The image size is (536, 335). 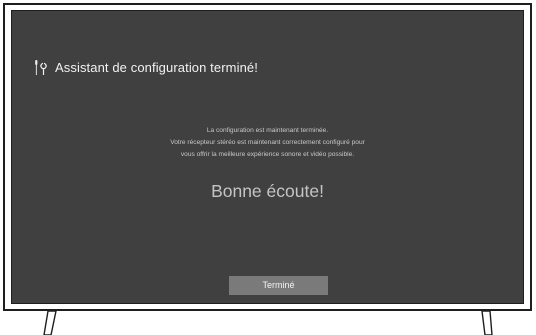 I want to click on wrench-screwdriver-icon, so click(x=41, y=67).